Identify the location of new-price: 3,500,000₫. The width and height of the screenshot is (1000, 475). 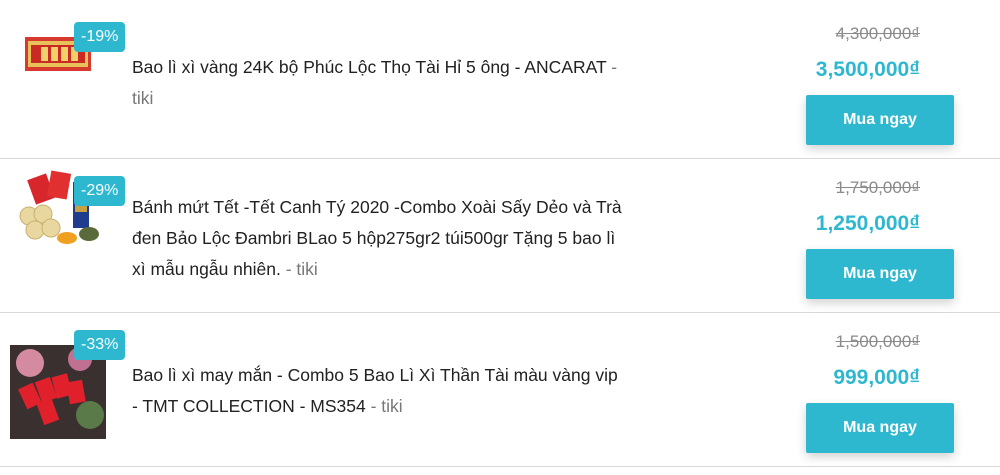
(867, 69).